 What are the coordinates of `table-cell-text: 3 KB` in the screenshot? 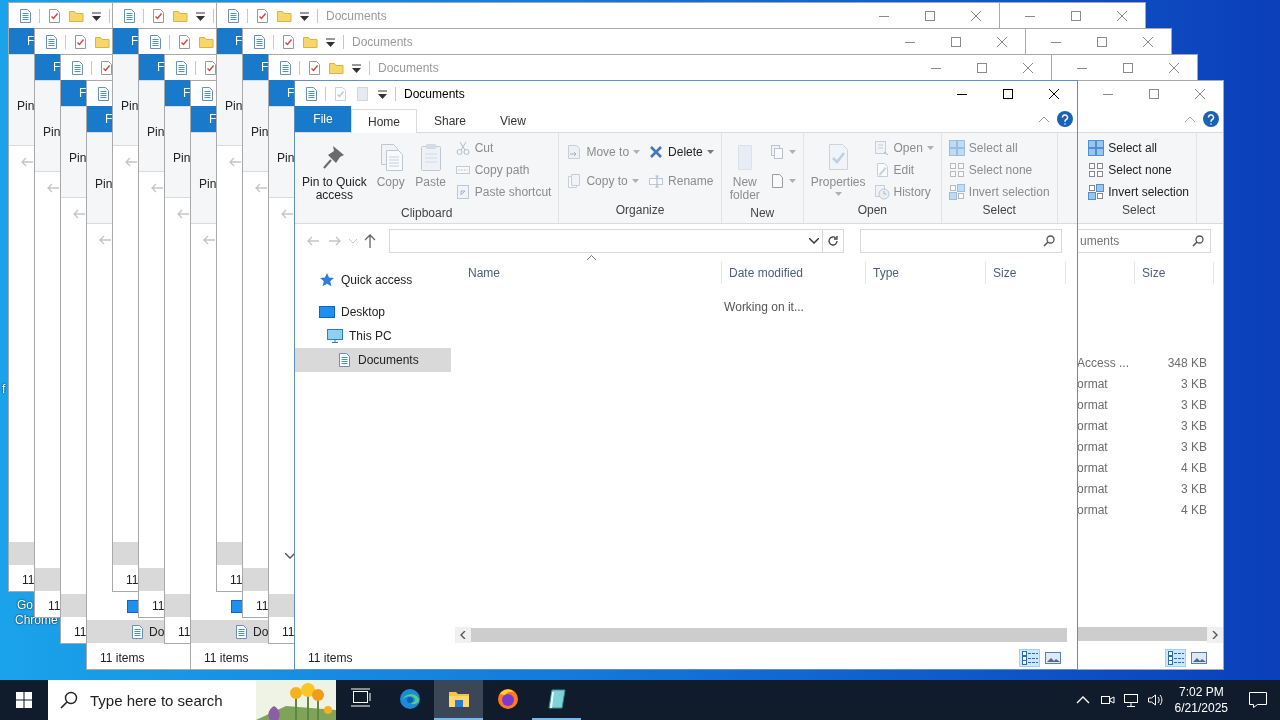 It's located at (1193, 404).